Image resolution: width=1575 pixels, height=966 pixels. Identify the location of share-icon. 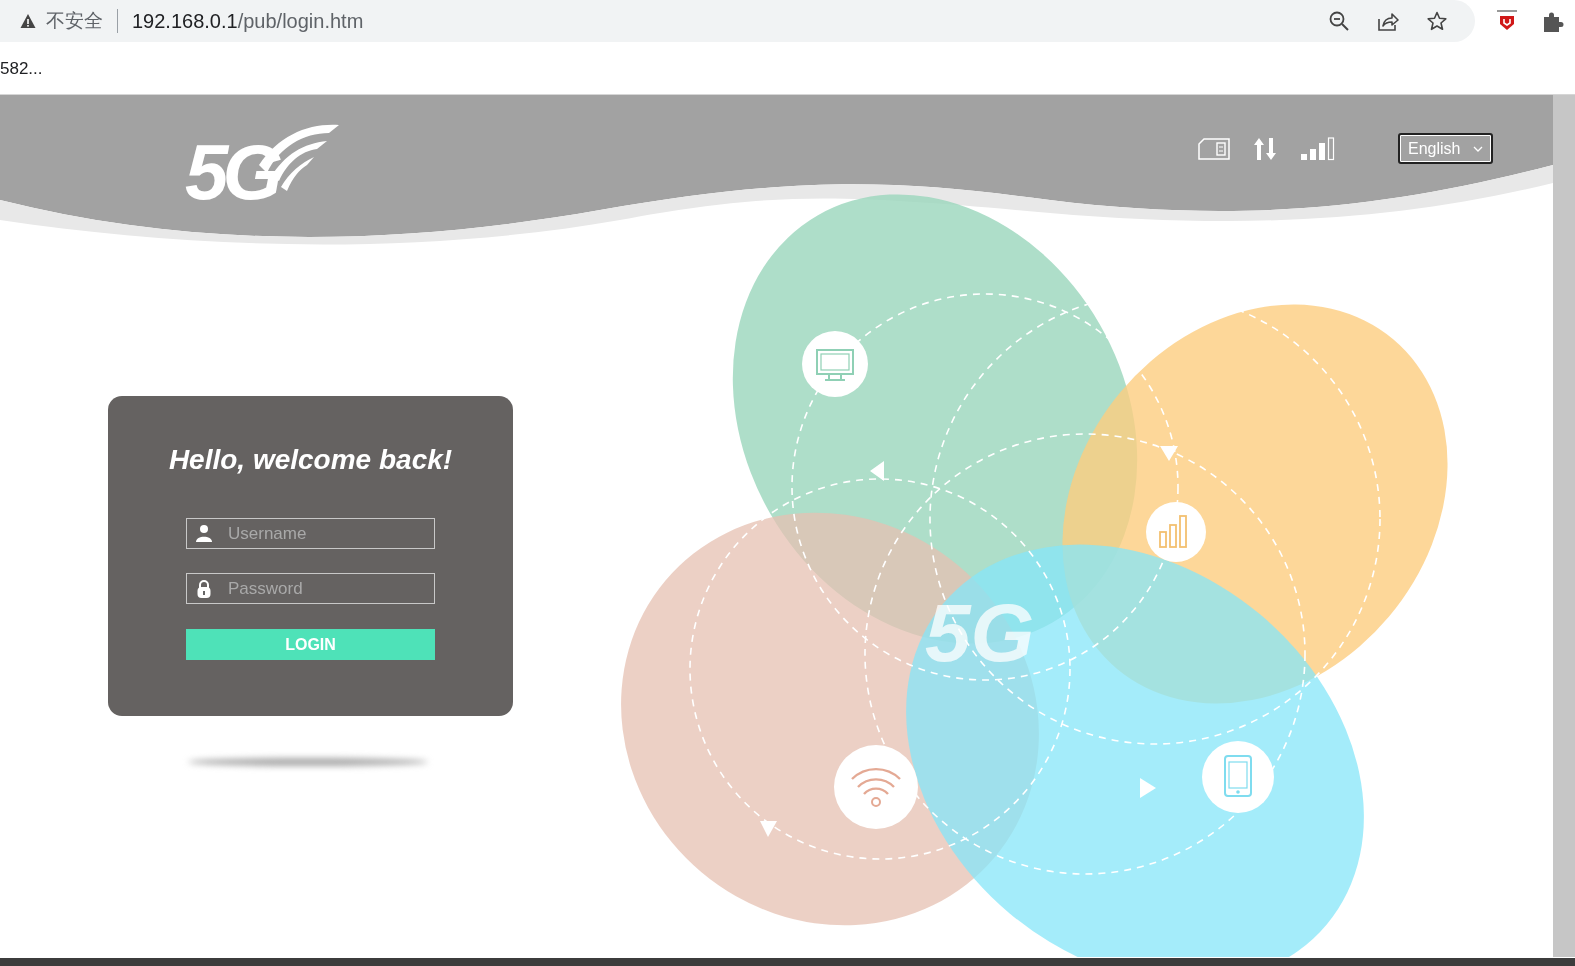
(1388, 21).